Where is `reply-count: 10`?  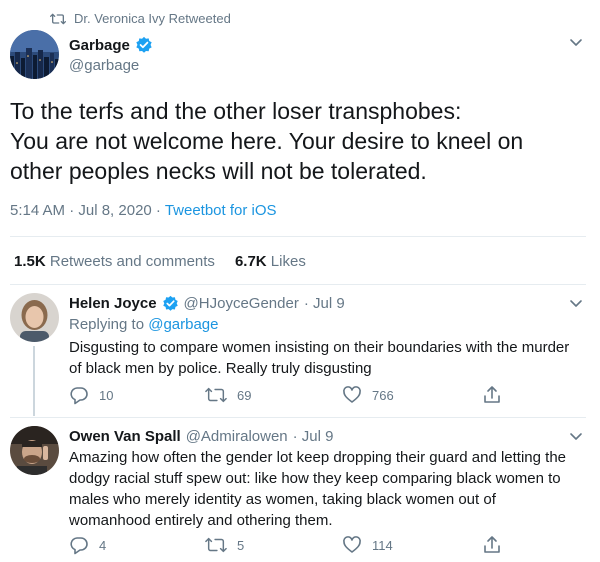 reply-count: 10 is located at coordinates (106, 395).